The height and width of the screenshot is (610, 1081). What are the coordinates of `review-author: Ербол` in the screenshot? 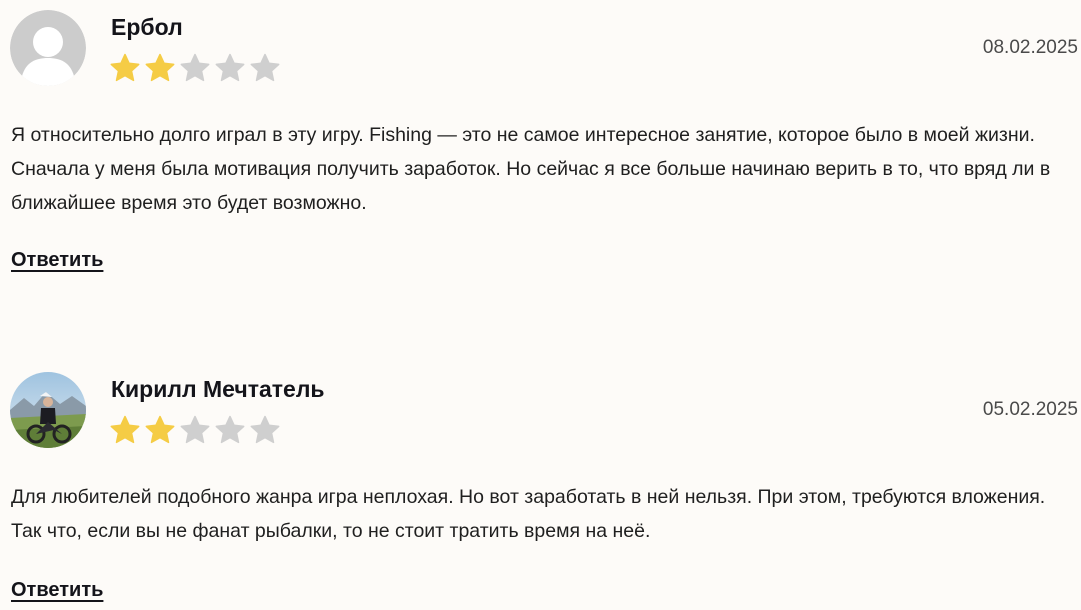 It's located at (147, 27).